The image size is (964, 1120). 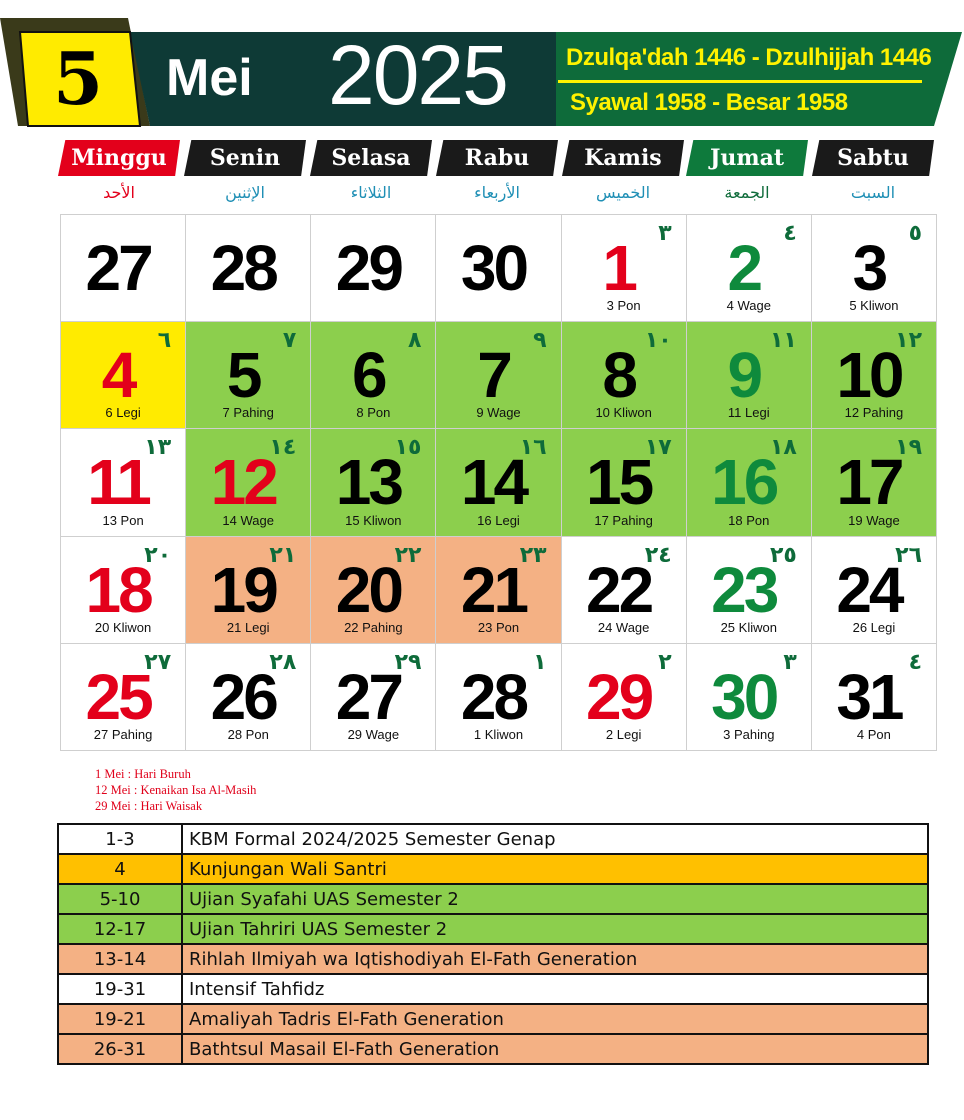 What do you see at coordinates (874, 269) in the screenshot?
I see `calendar-day-cell: 3٥5 Kliwon` at bounding box center [874, 269].